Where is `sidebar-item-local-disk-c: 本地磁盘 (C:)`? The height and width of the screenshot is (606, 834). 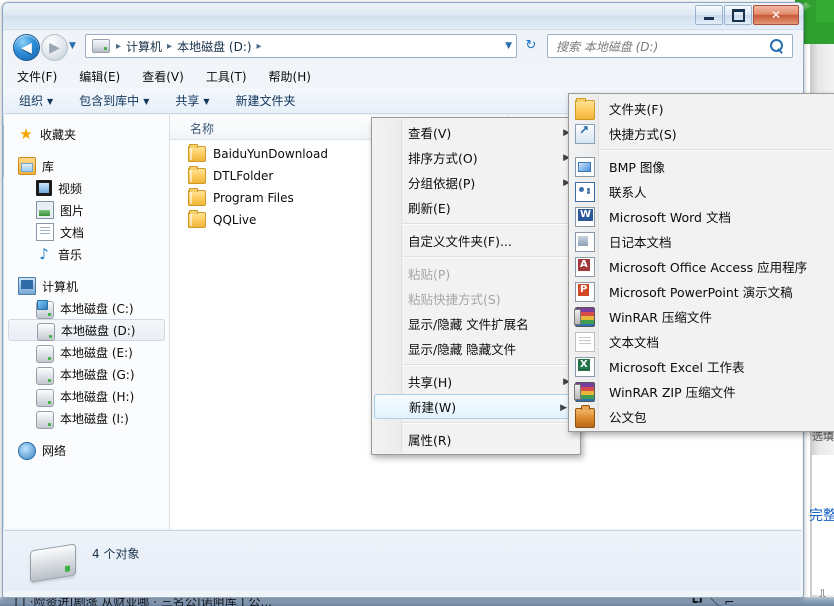 sidebar-item-local-disk-c: 本地磁盘 (C:) is located at coordinates (86, 308).